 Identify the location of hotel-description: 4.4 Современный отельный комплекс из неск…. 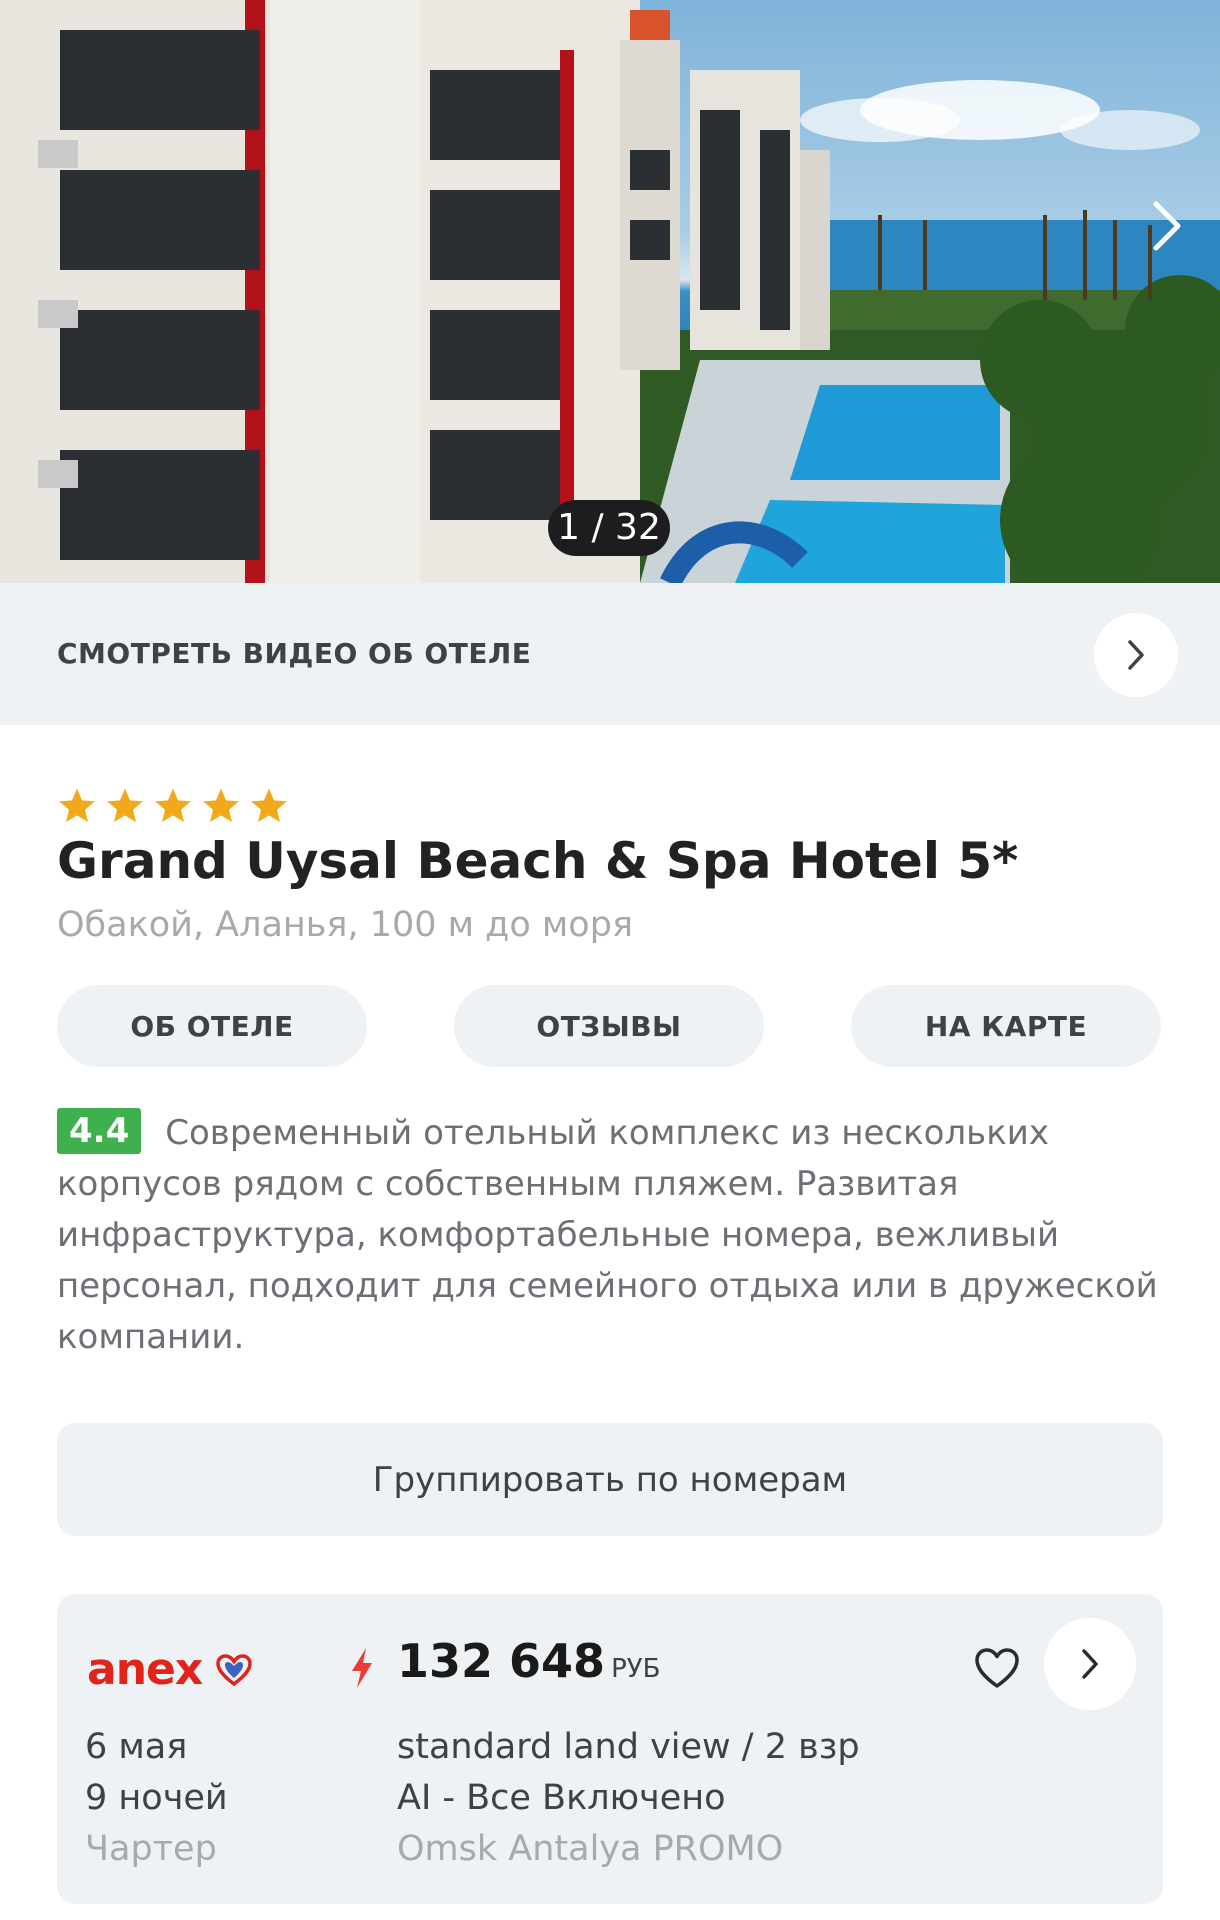
(610, 1235).